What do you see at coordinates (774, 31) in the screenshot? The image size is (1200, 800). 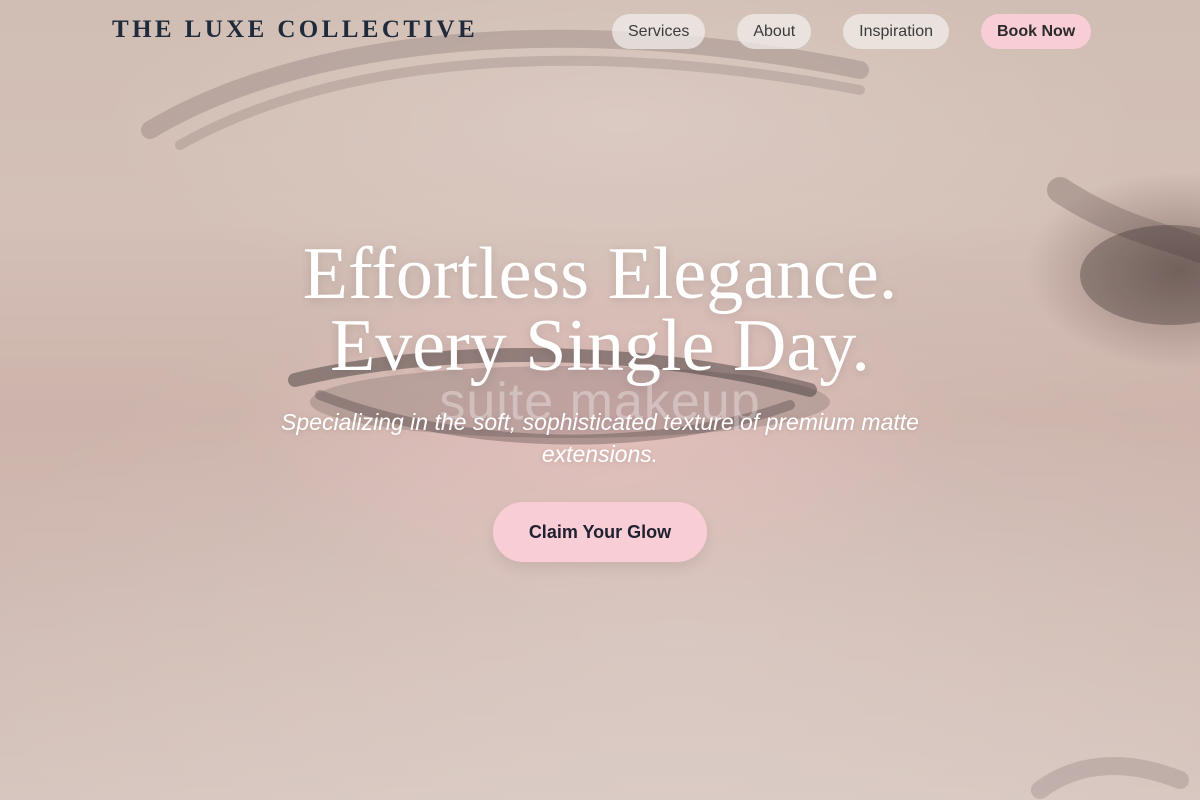 I see `nav-about: About` at bounding box center [774, 31].